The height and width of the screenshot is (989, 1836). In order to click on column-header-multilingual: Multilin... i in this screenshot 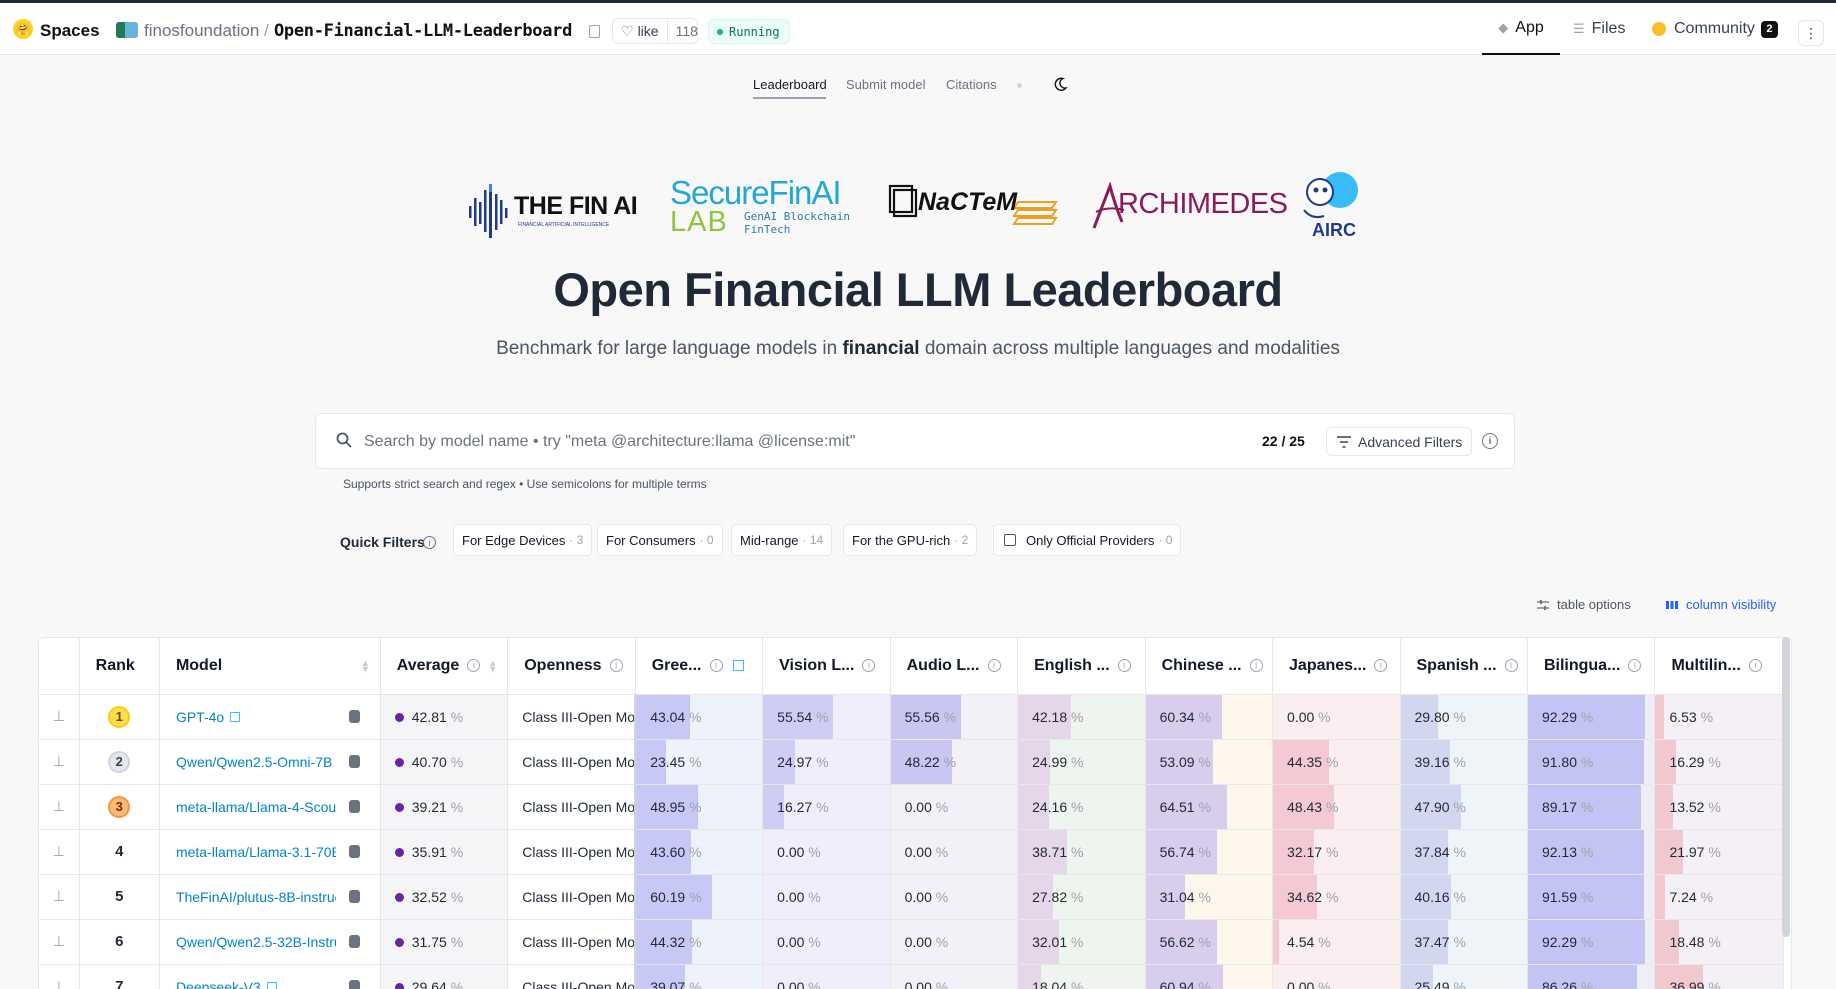, I will do `click(1719, 666)`.